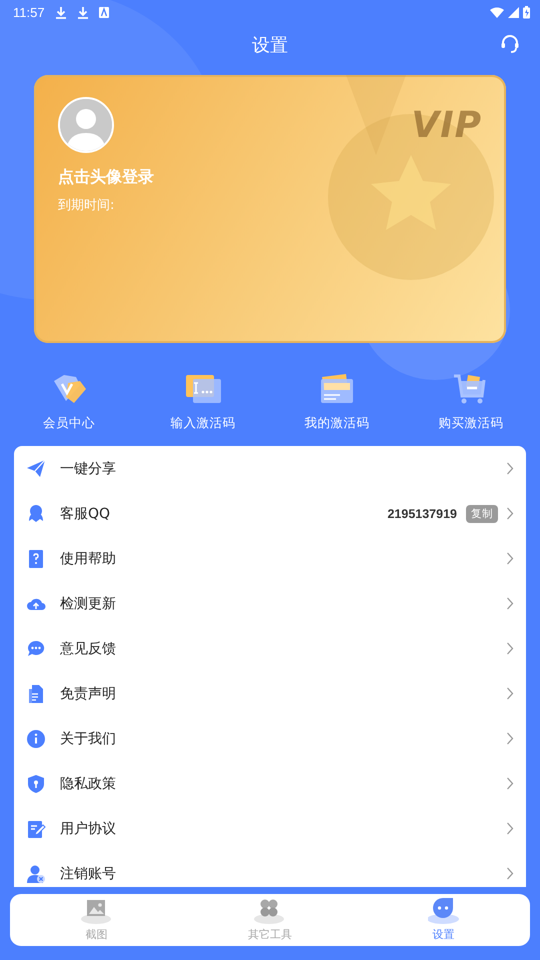 The width and height of the screenshot is (540, 960). I want to click on quick-action: 输入激活码, so click(203, 404).